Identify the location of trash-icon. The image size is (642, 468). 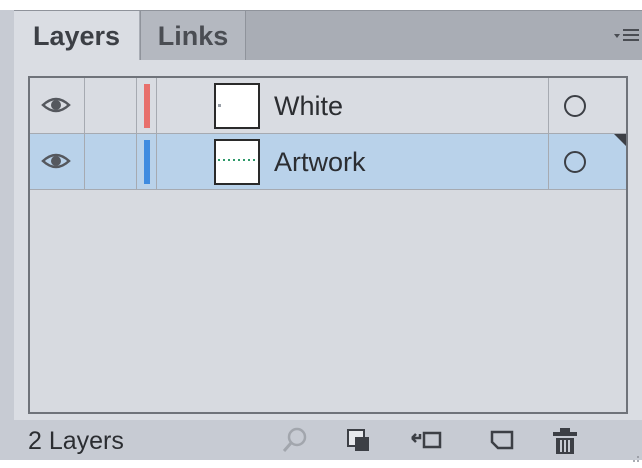
(565, 441).